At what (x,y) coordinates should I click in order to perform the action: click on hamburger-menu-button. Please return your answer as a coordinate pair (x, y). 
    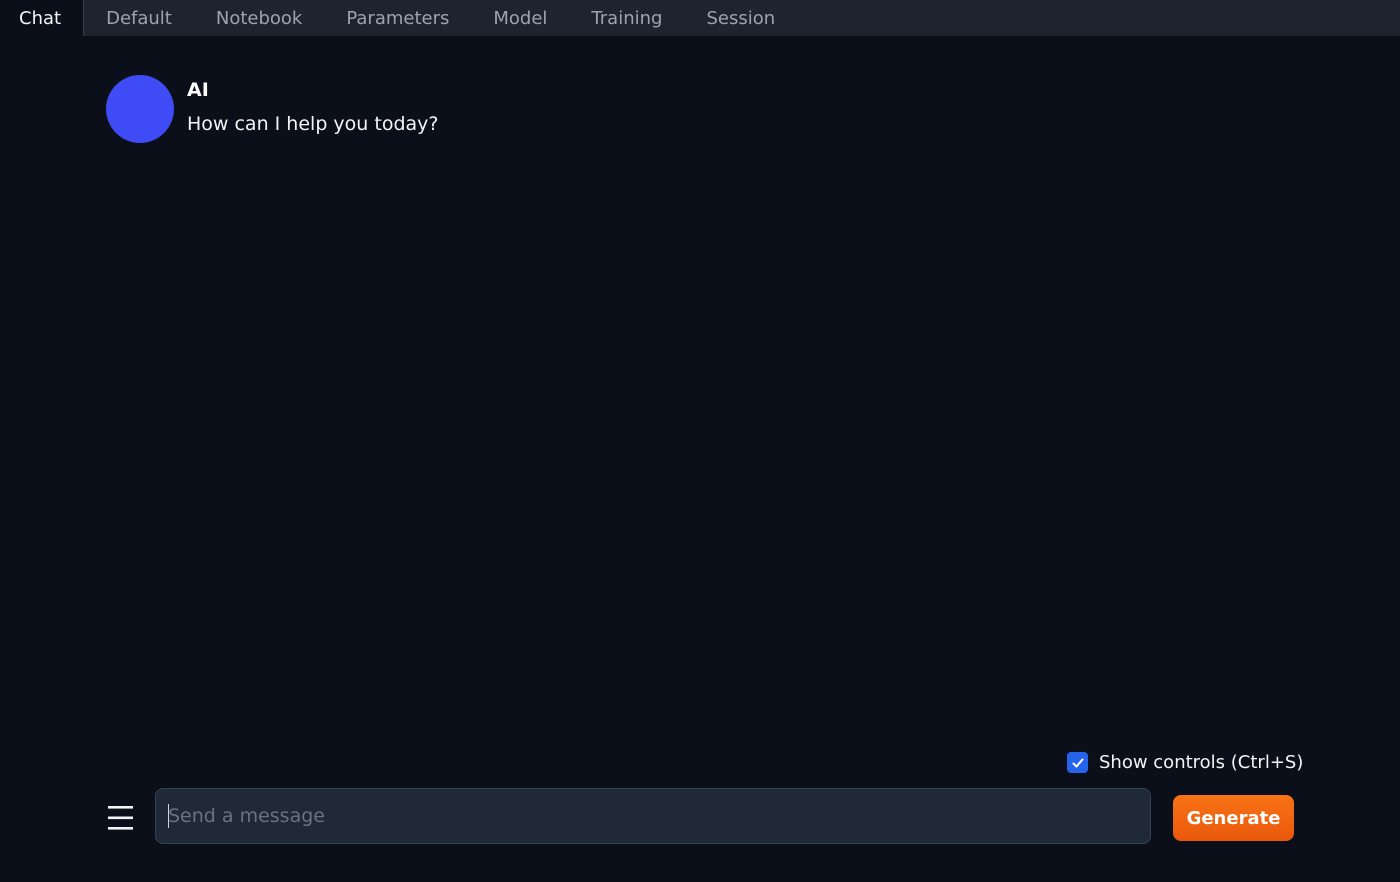
    Looking at the image, I should click on (121, 818).